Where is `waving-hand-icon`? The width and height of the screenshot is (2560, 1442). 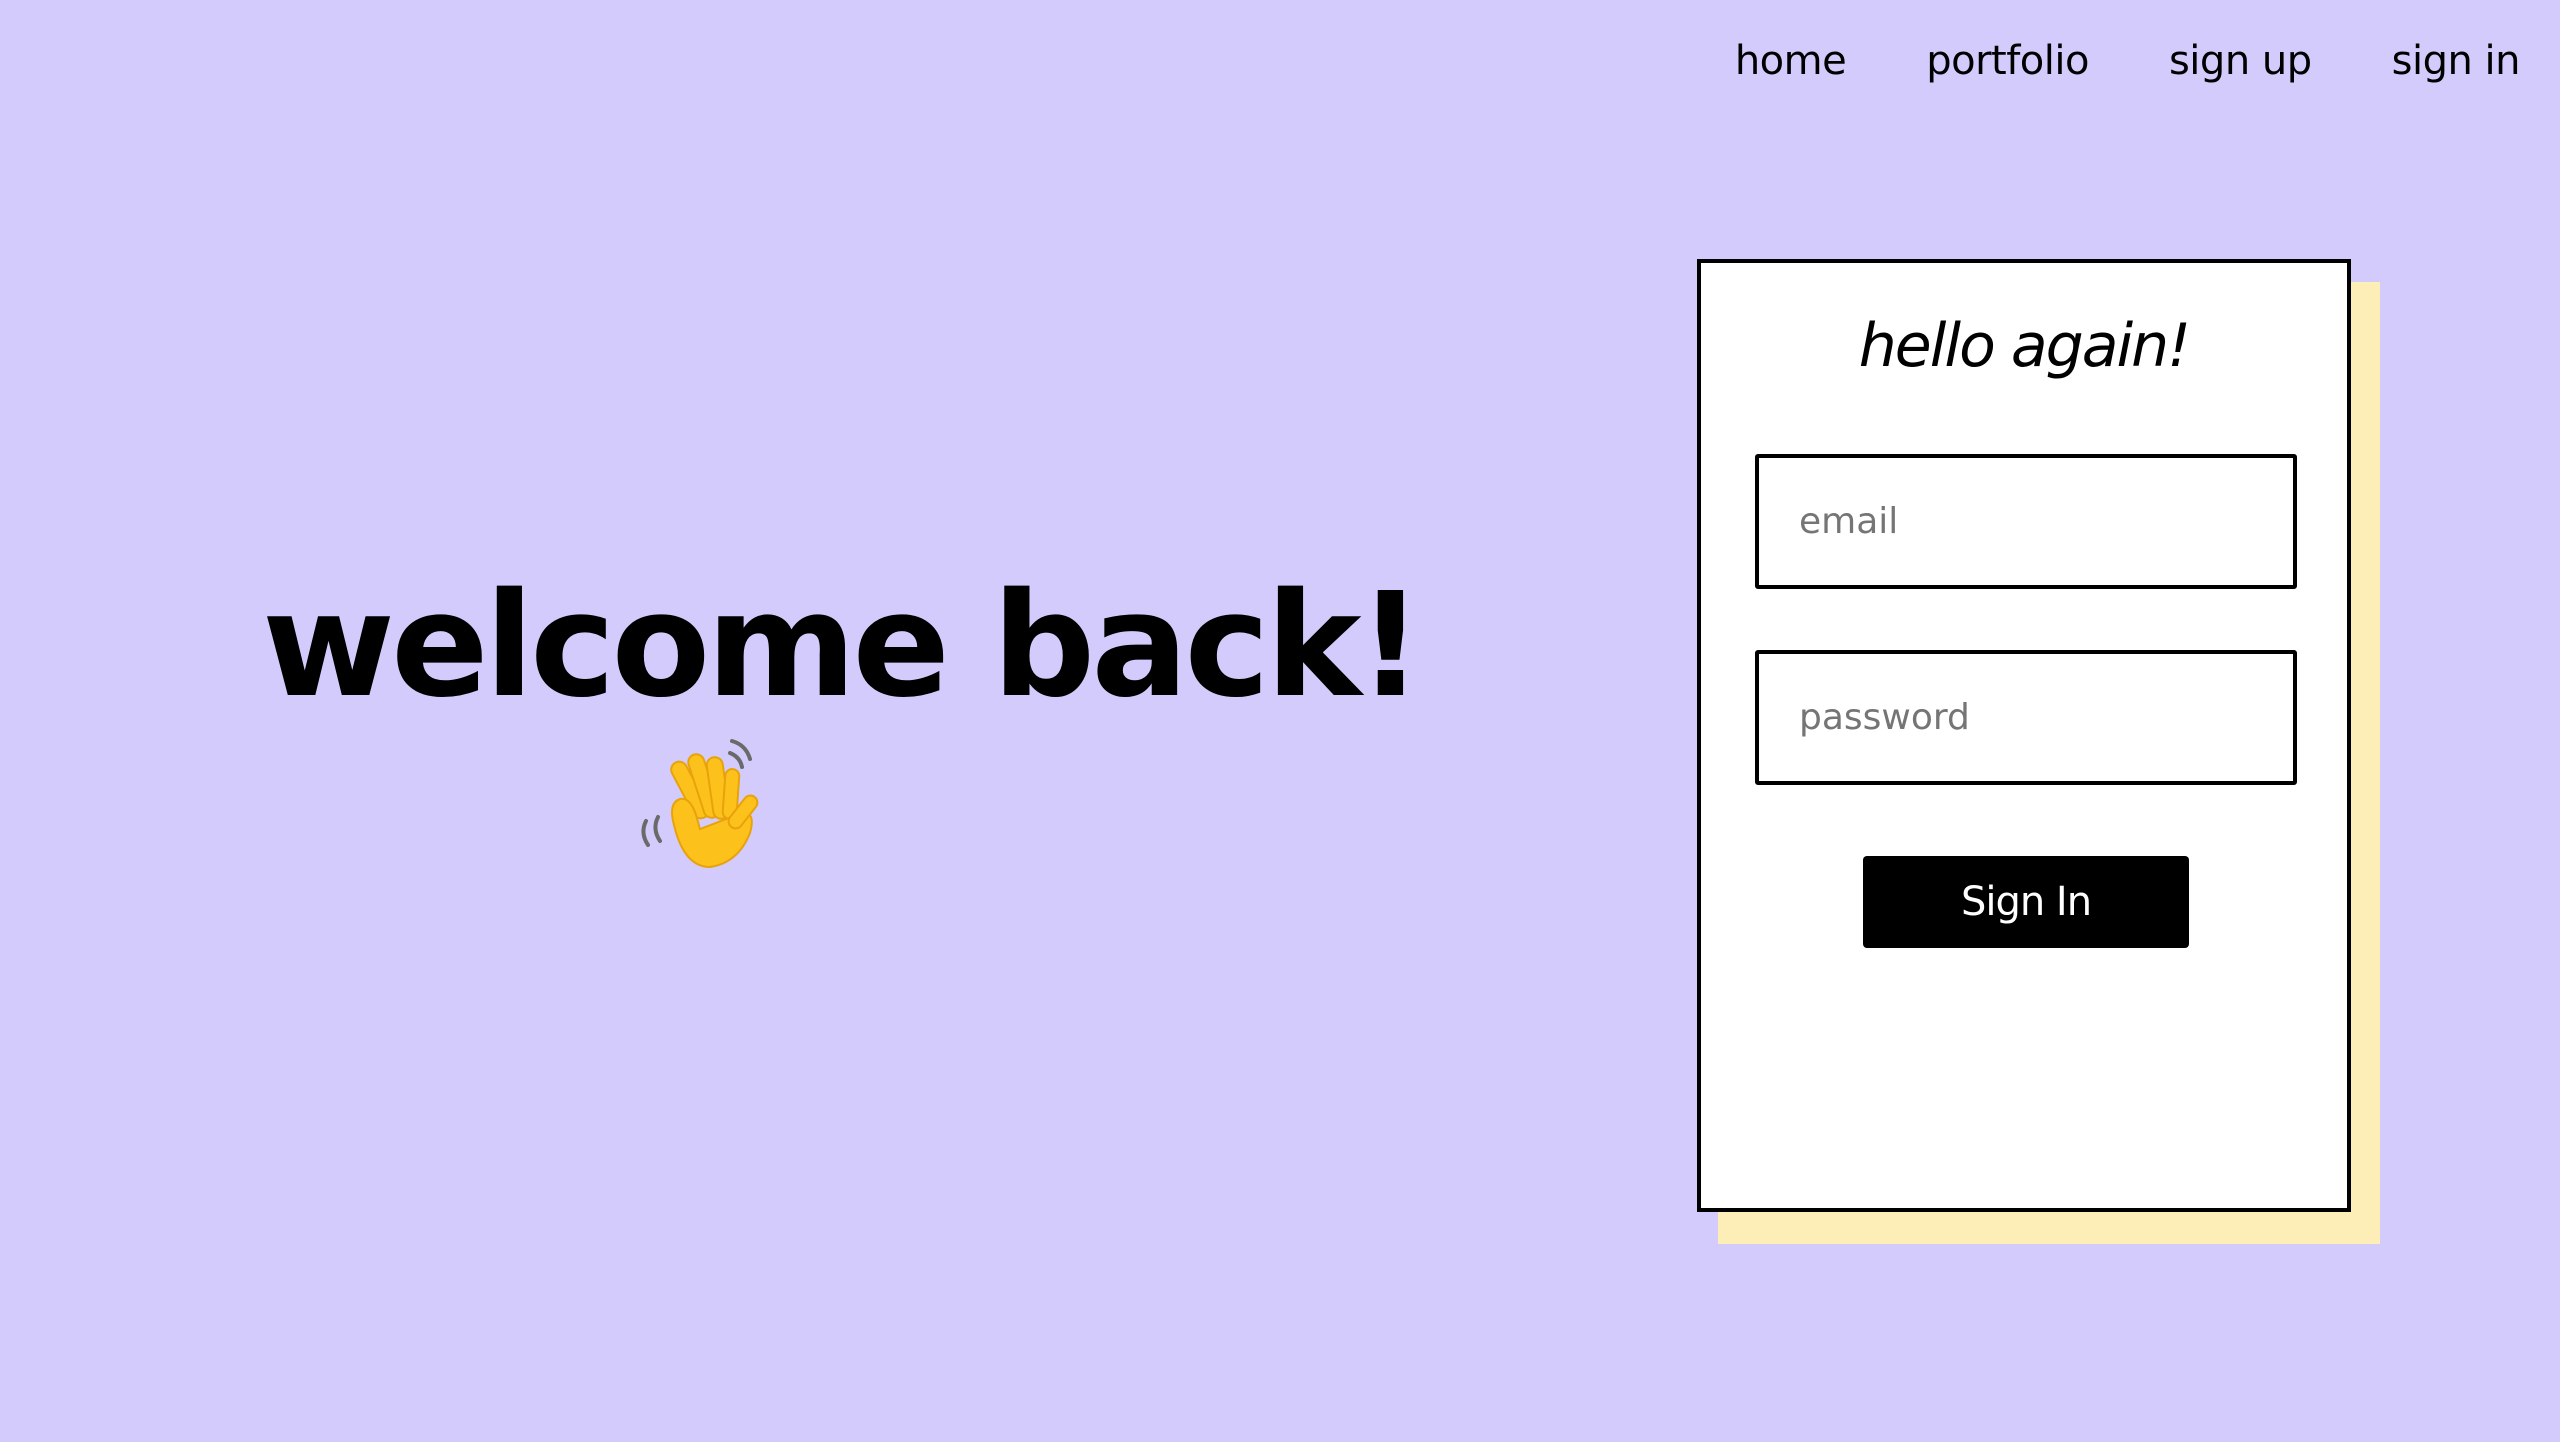
waving-hand-icon is located at coordinates (704, 805).